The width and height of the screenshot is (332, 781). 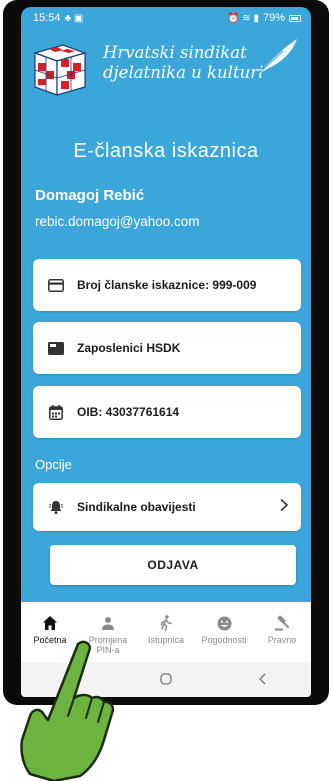 What do you see at coordinates (263, 680) in the screenshot?
I see `back-icon` at bounding box center [263, 680].